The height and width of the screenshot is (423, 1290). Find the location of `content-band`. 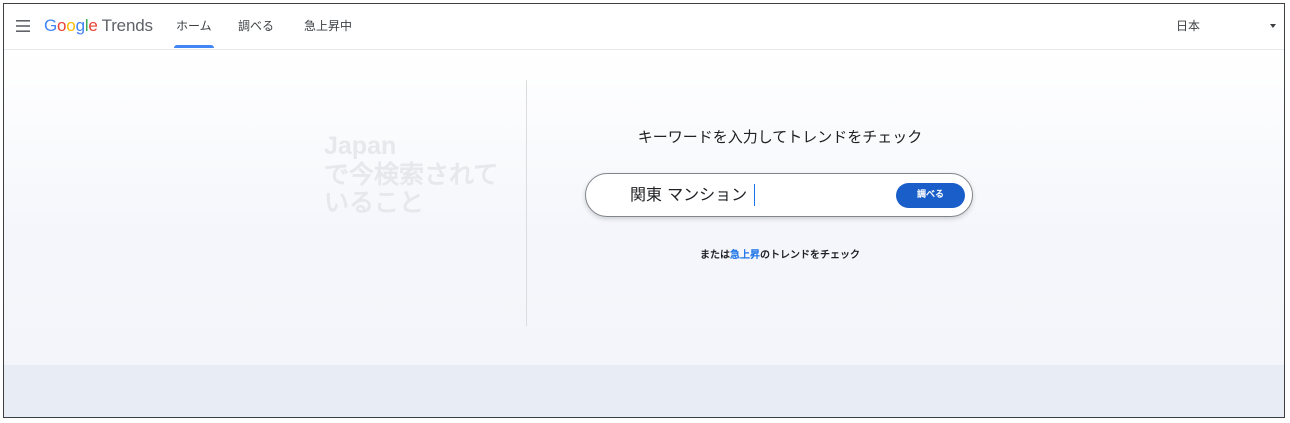

content-band is located at coordinates (644, 391).